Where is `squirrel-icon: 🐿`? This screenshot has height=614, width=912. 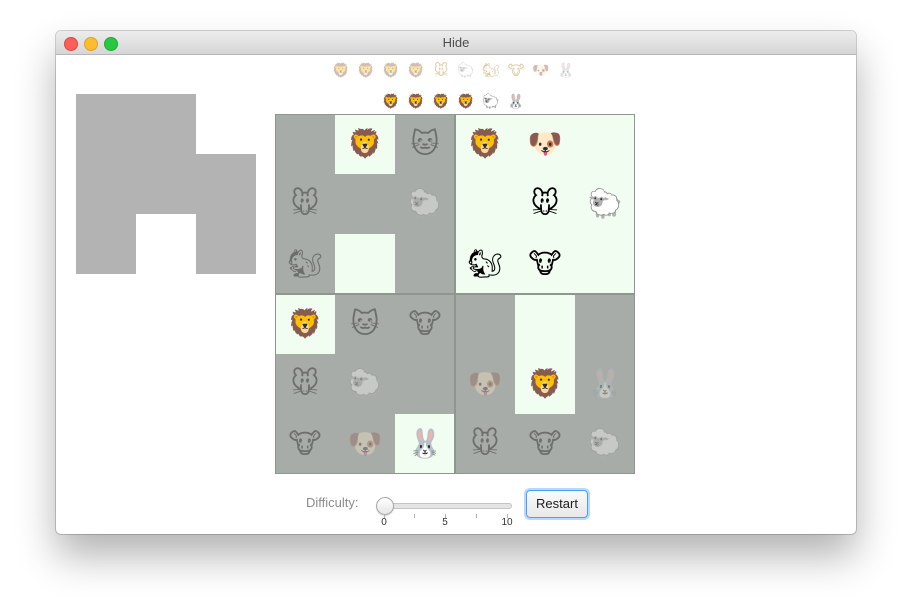 squirrel-icon: 🐿 is located at coordinates (491, 71).